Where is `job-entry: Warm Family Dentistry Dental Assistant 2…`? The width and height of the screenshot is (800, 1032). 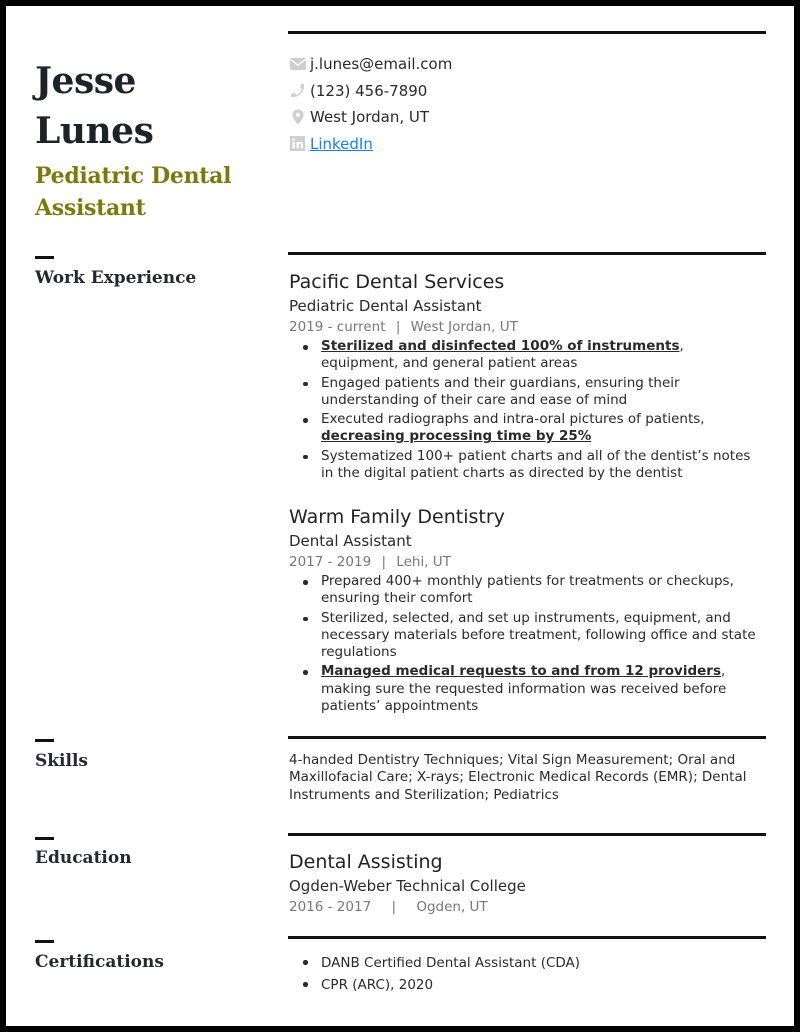
job-entry: Warm Family Dentistry Dental Assistant 2… is located at coordinates (526, 610).